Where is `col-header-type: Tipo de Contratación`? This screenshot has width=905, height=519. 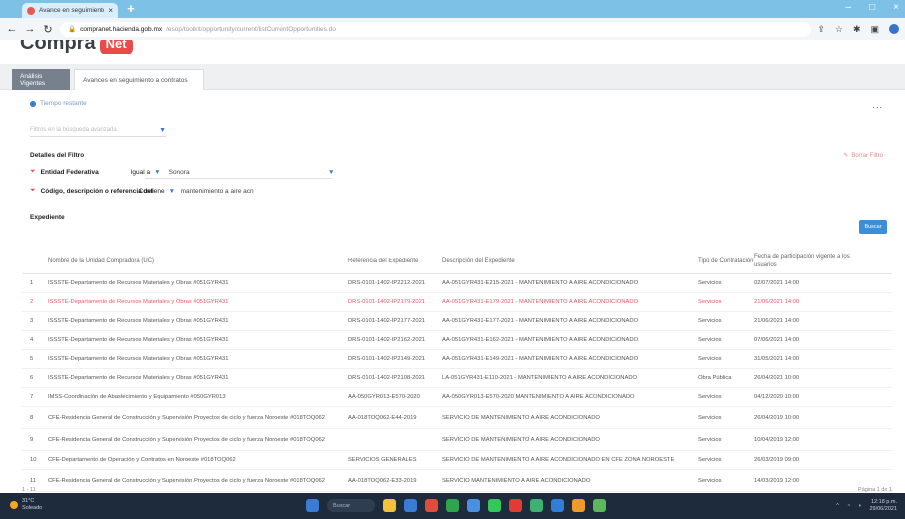
col-header-type: Tipo de Contratación is located at coordinates (726, 261).